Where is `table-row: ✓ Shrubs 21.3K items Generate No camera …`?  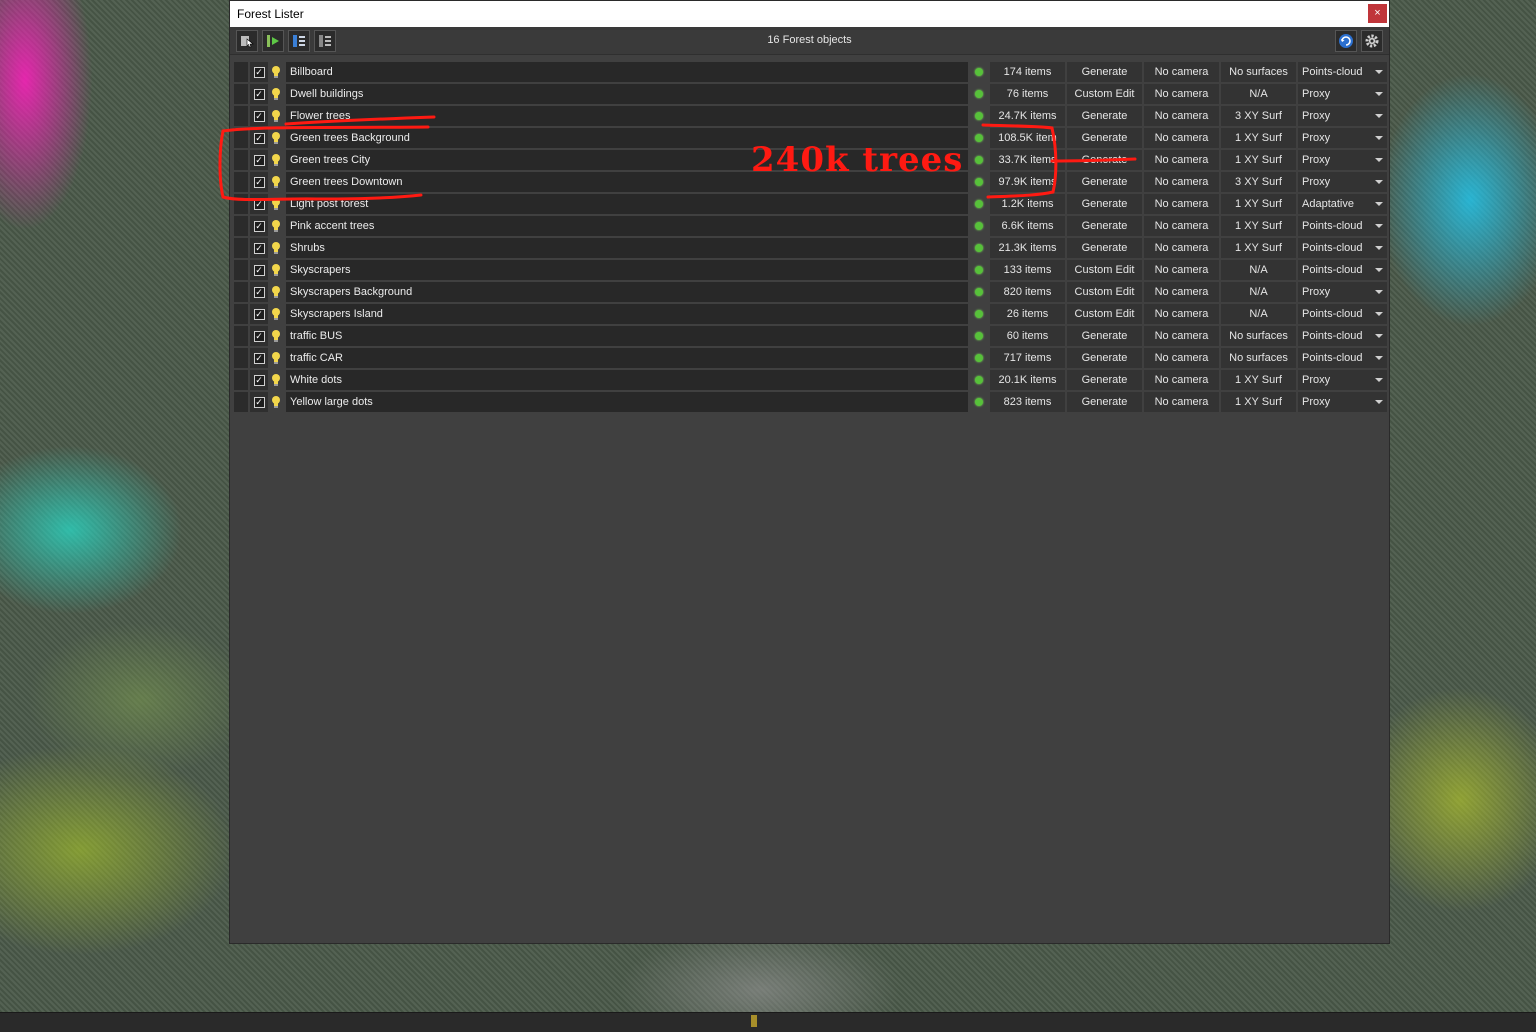 table-row: ✓ Shrubs 21.3K items Generate No camera … is located at coordinates (811, 248).